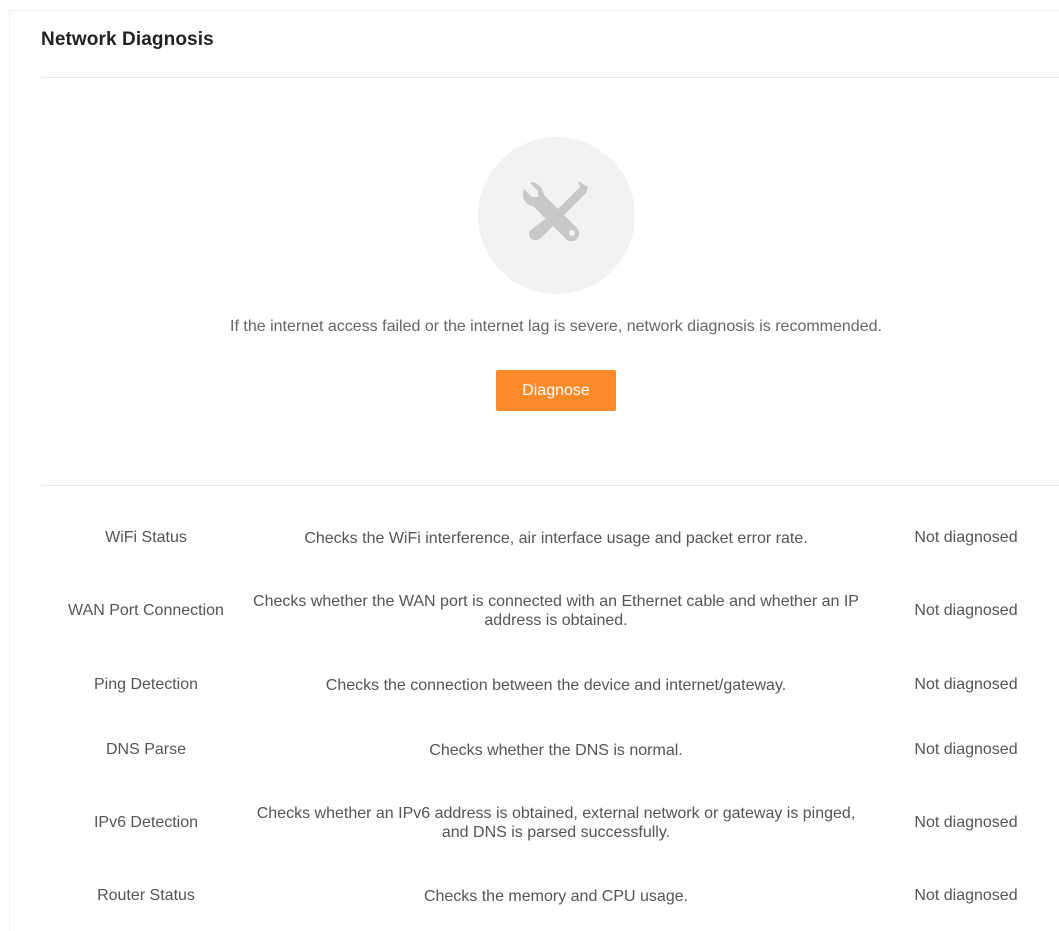  What do you see at coordinates (146, 749) in the screenshot?
I see `check-name: DNS Parse` at bounding box center [146, 749].